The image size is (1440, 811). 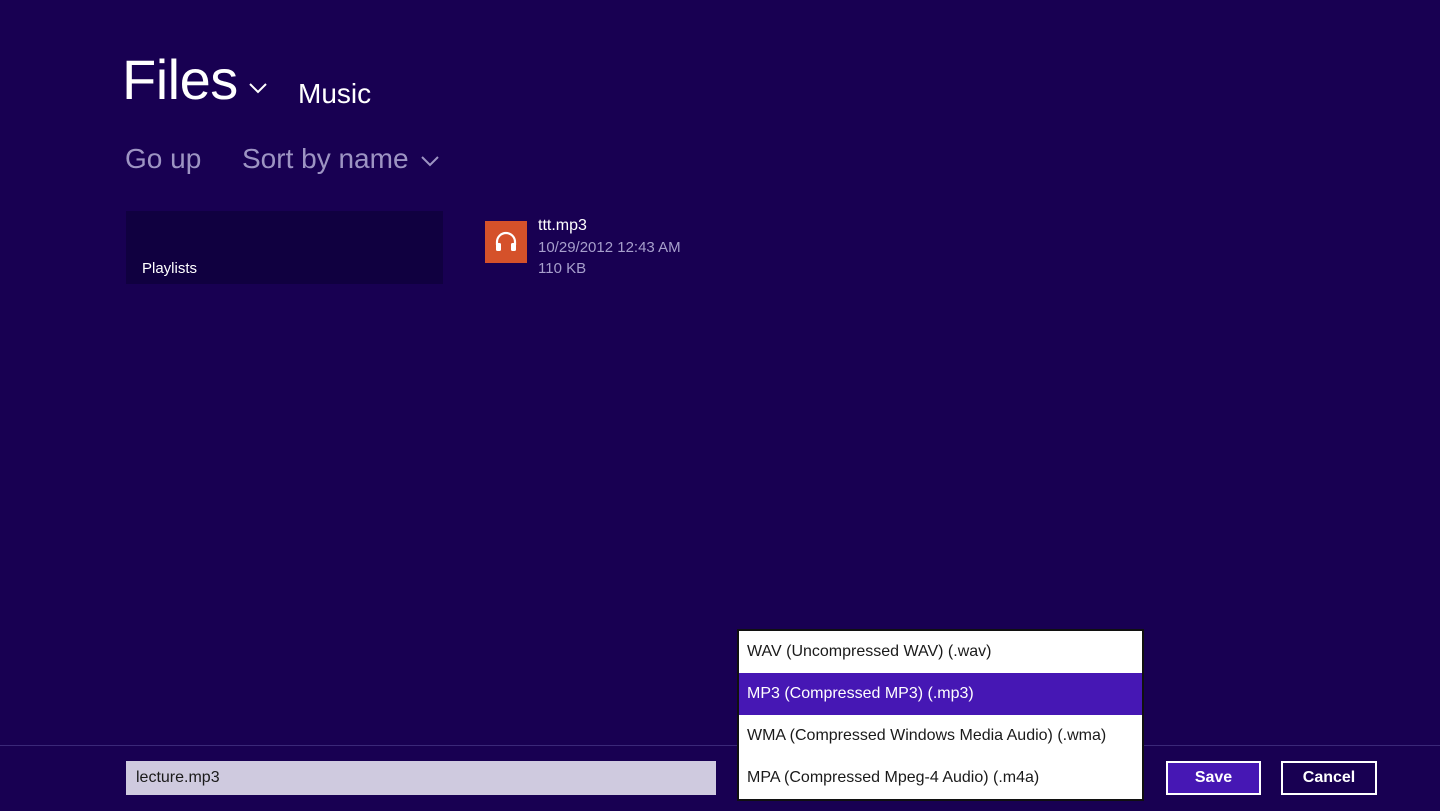 What do you see at coordinates (180, 79) in the screenshot?
I see `page-title: Files` at bounding box center [180, 79].